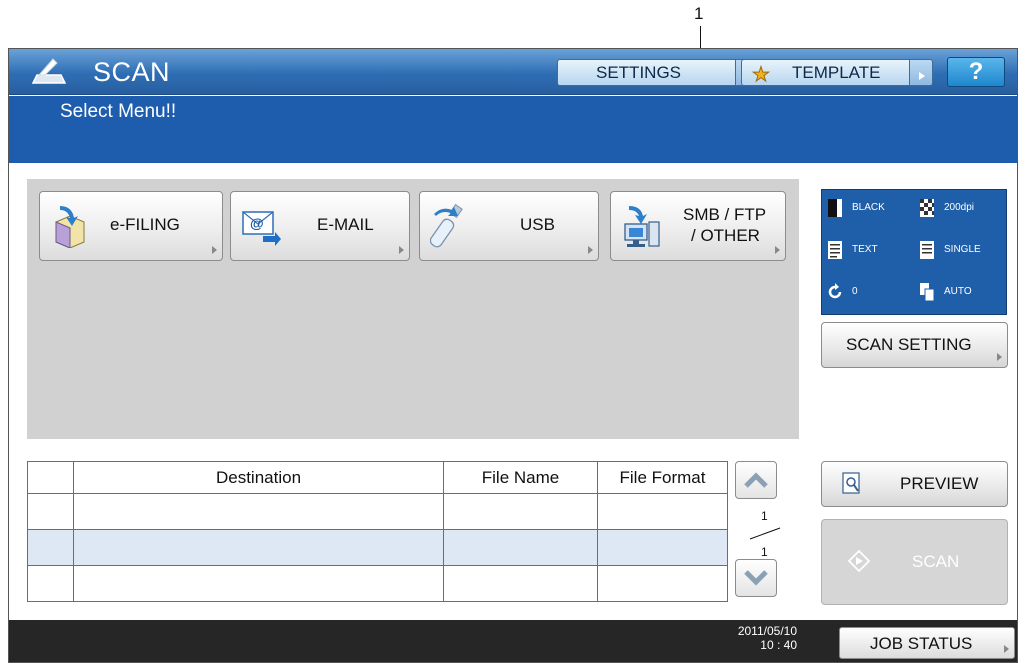 This screenshot has width=1027, height=663. I want to click on job-status-button: JOB STATUS, so click(927, 643).